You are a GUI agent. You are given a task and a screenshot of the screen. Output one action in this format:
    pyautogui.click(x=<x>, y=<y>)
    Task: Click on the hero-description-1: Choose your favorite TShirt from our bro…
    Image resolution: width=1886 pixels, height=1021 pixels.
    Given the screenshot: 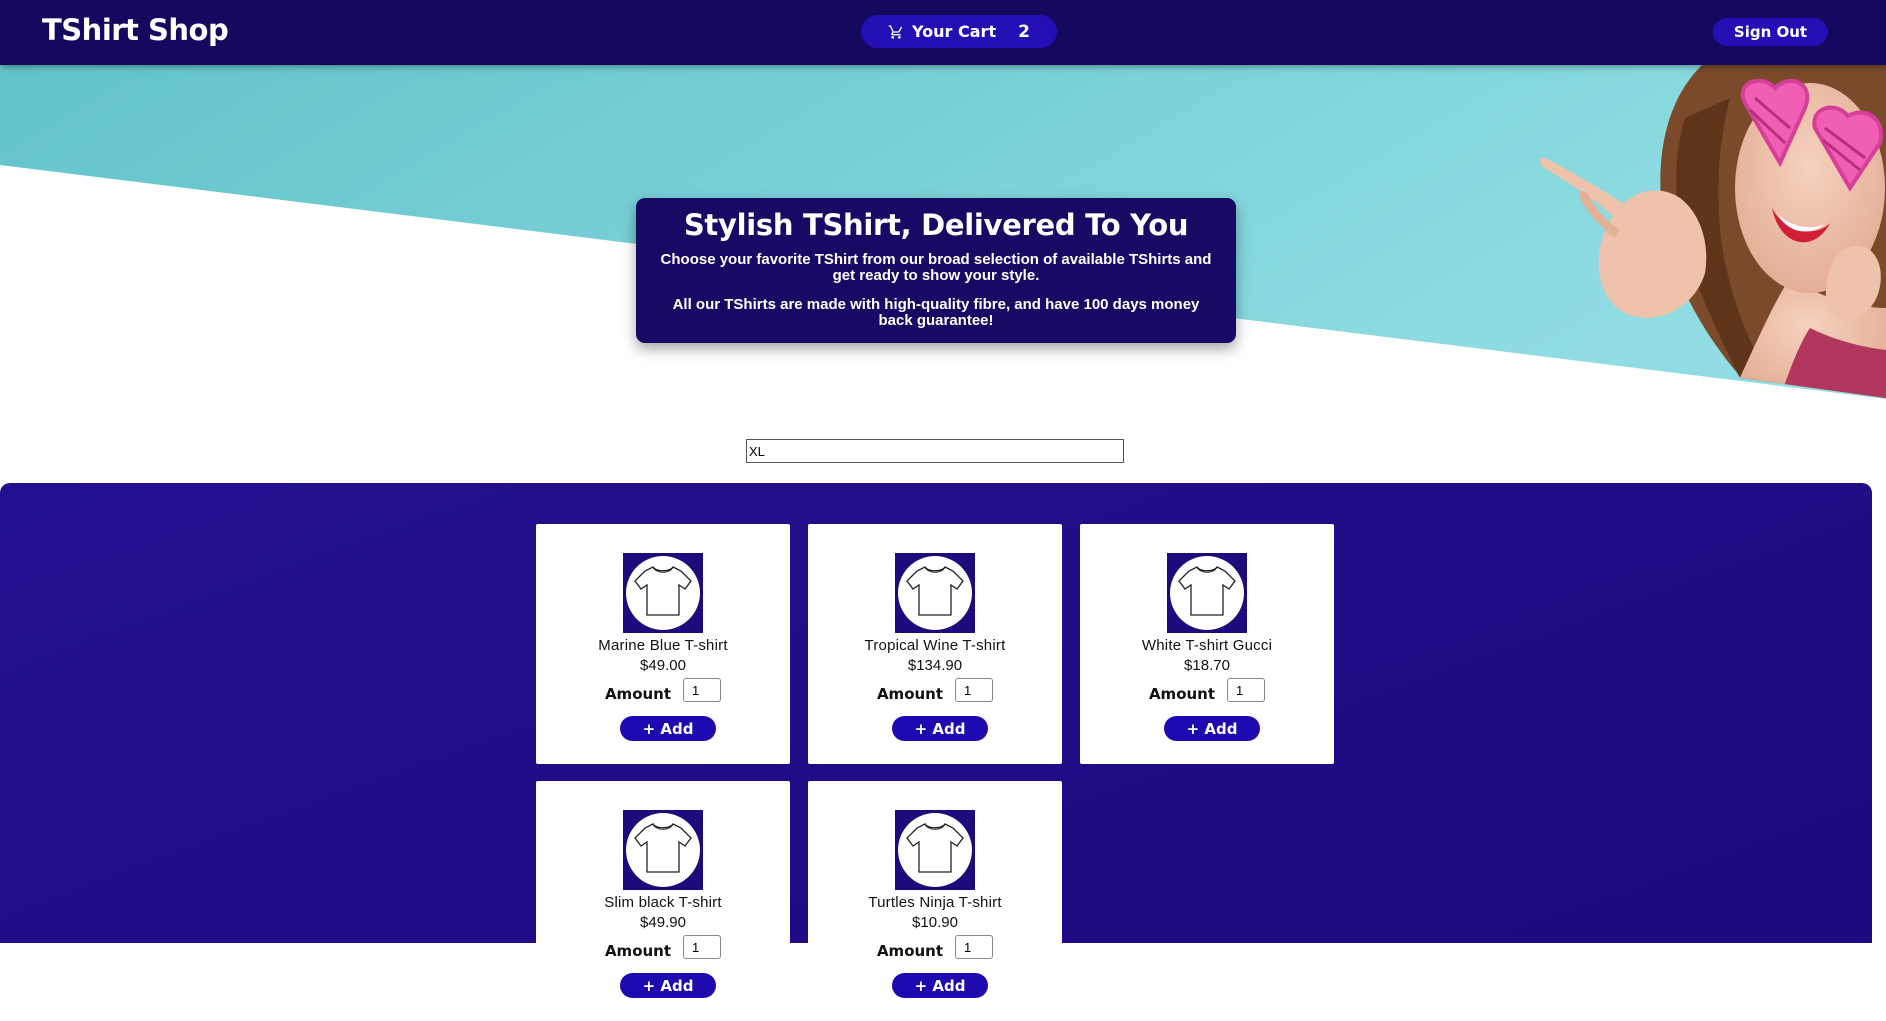 What is the action you would take?
    pyautogui.click(x=936, y=267)
    